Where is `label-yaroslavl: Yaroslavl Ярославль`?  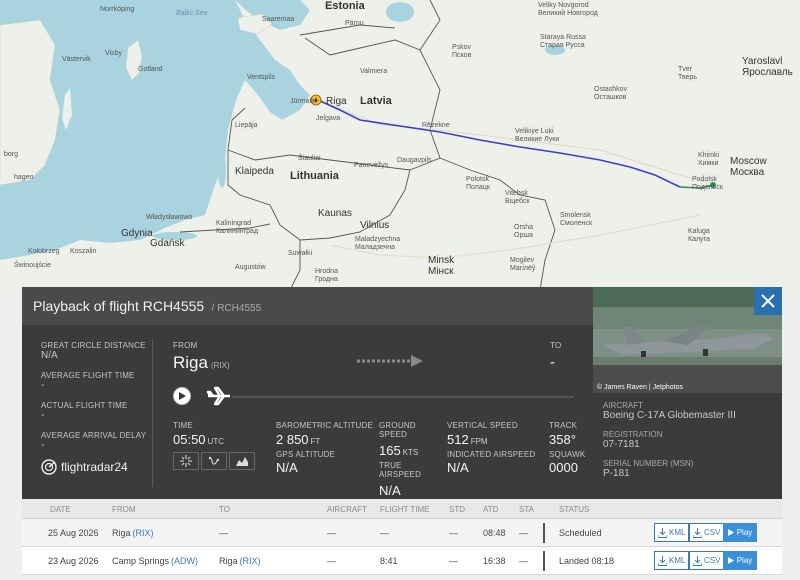 label-yaroslavl: Yaroslavl Ярославль is located at coordinates (767, 67).